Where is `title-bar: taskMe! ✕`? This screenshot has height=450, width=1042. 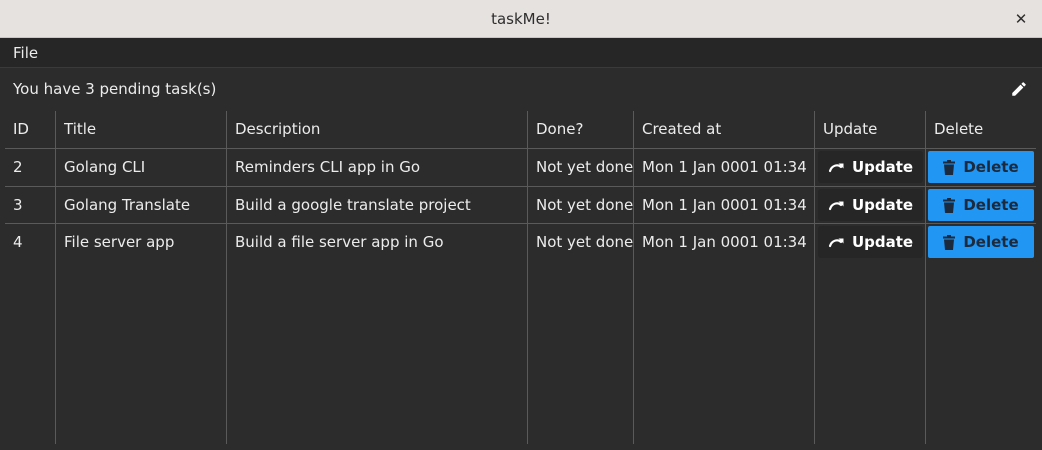 title-bar: taskMe! ✕ is located at coordinates (521, 19).